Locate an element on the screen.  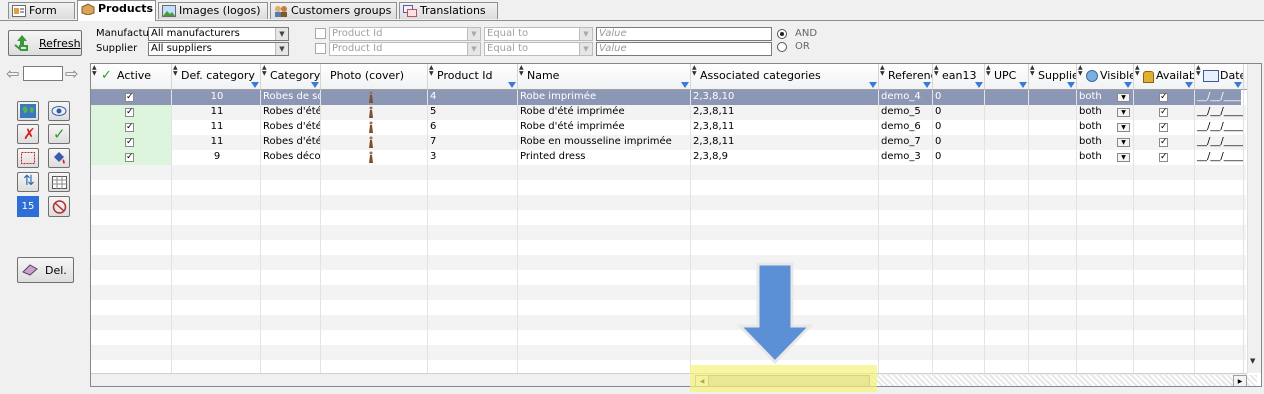
tab-customers-groups: Customers groups is located at coordinates (333, 10).